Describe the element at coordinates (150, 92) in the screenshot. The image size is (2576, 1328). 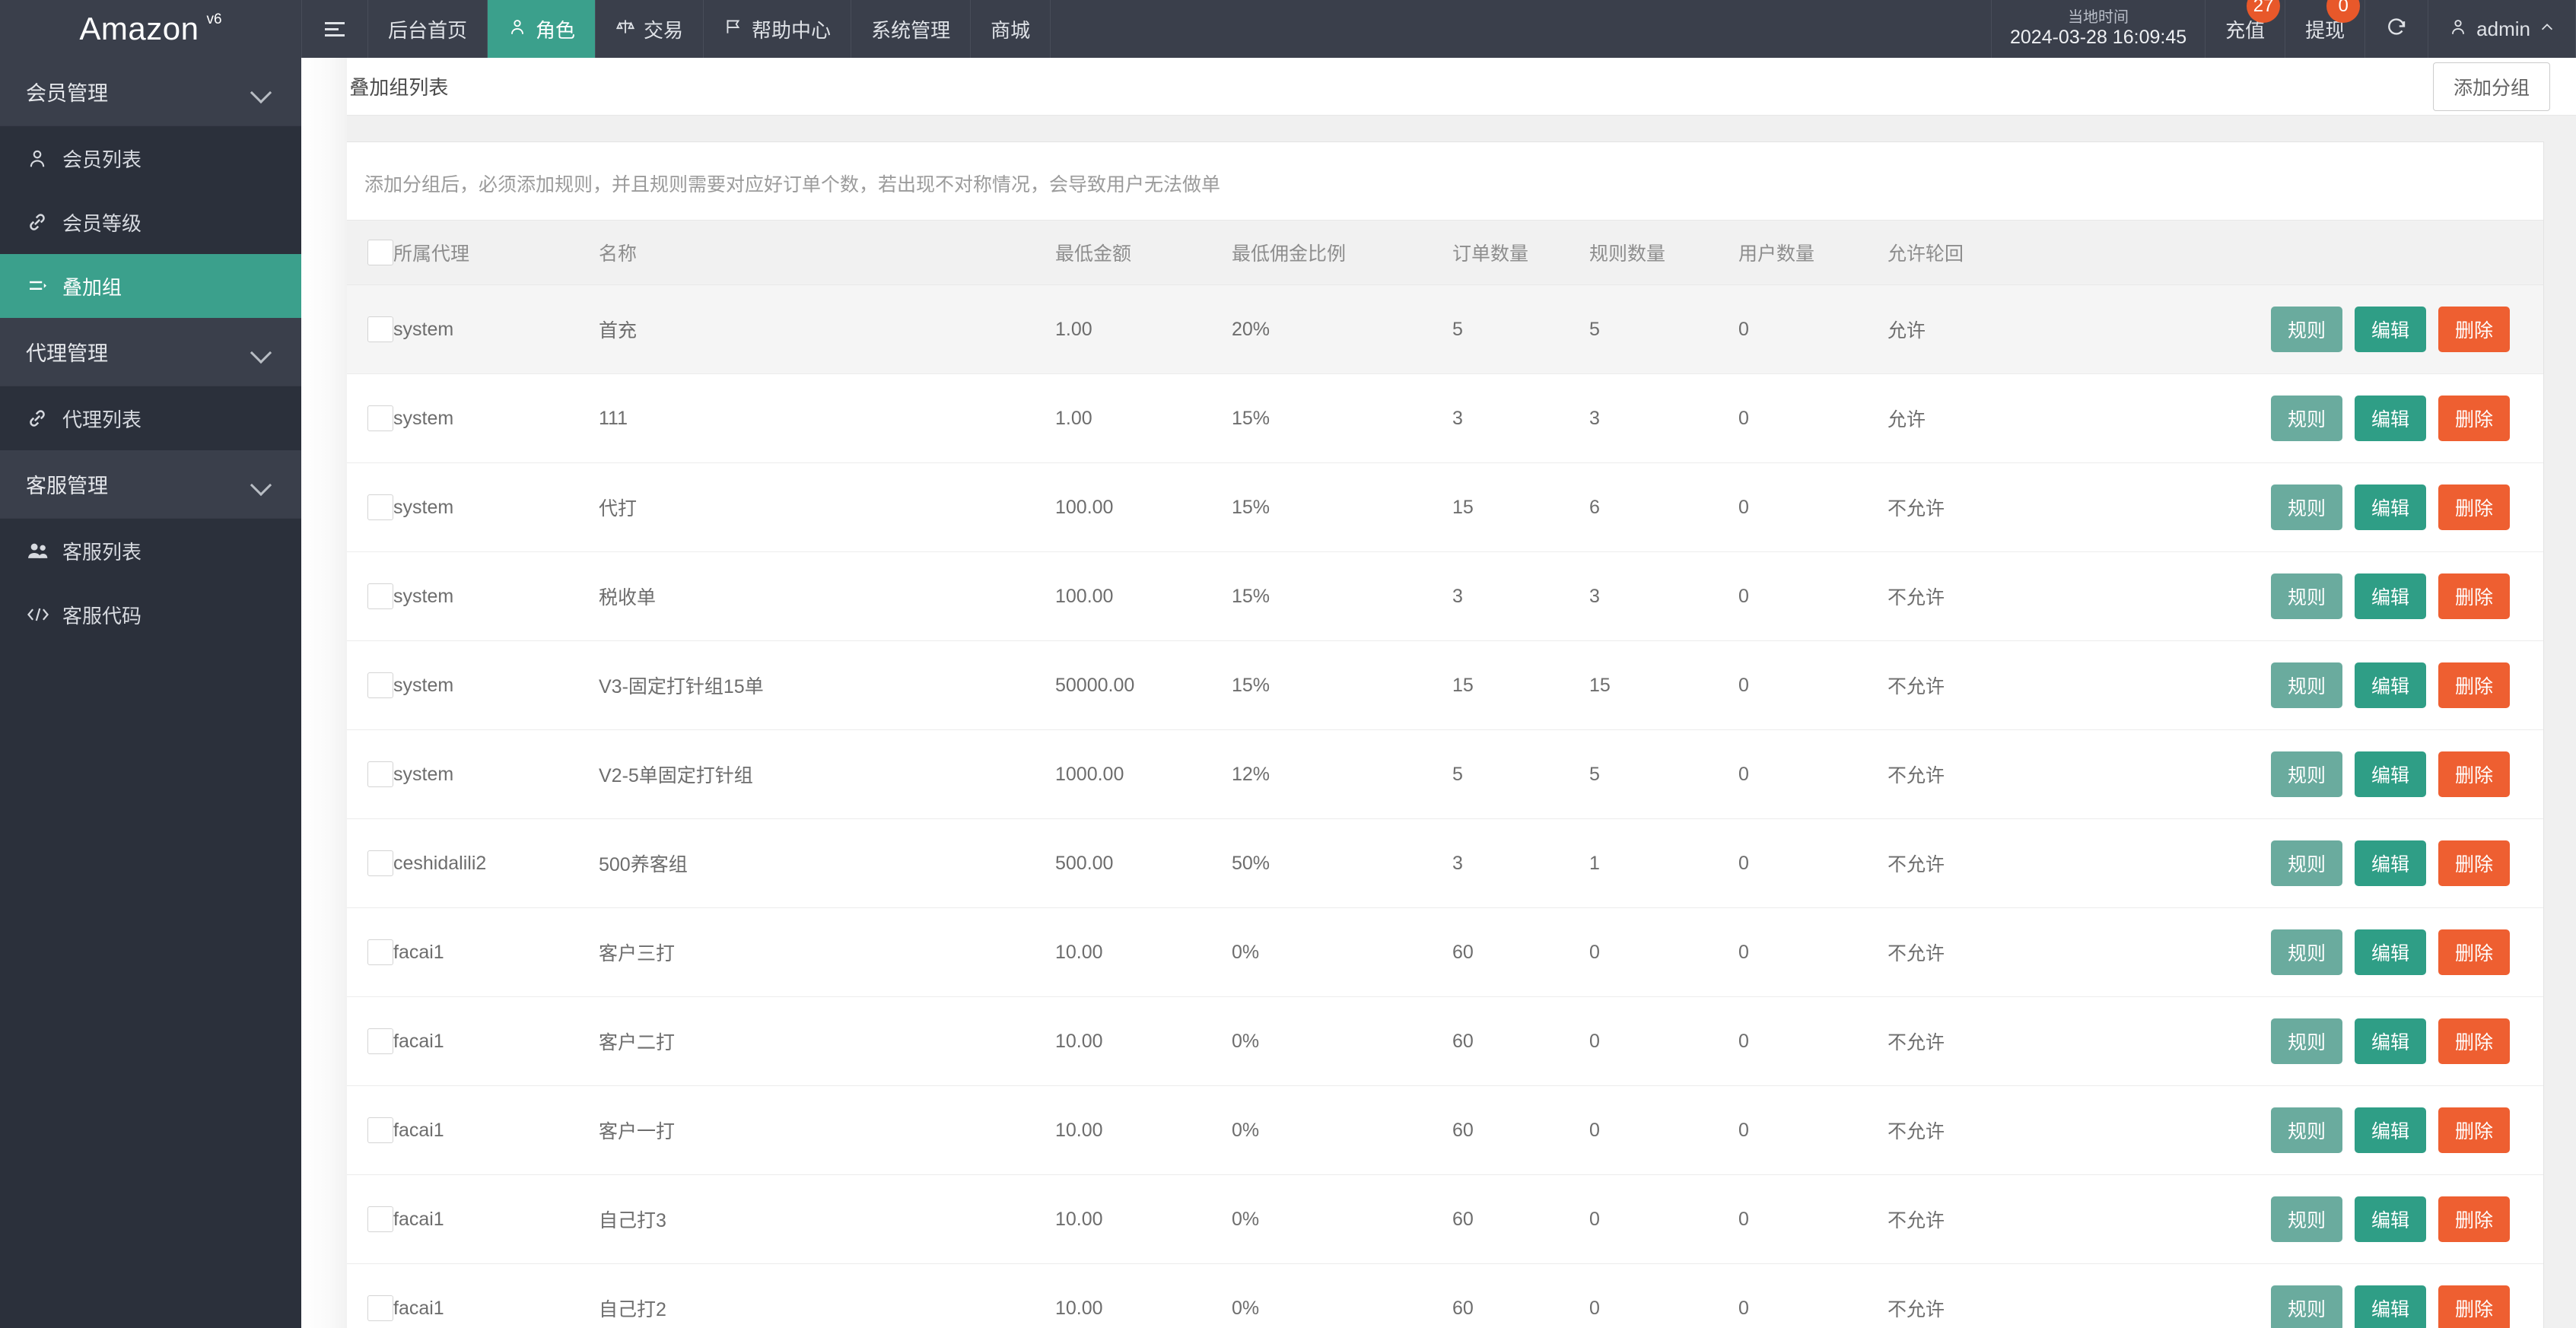
I see `sidebar-group-member: 会员管理` at that location.